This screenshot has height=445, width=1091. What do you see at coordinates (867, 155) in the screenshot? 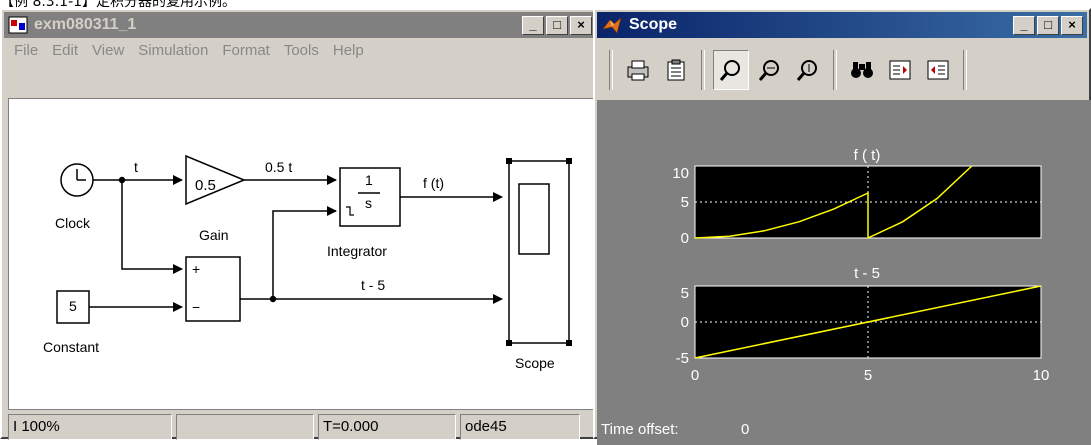
I see `axes1-title: f ( t)` at bounding box center [867, 155].